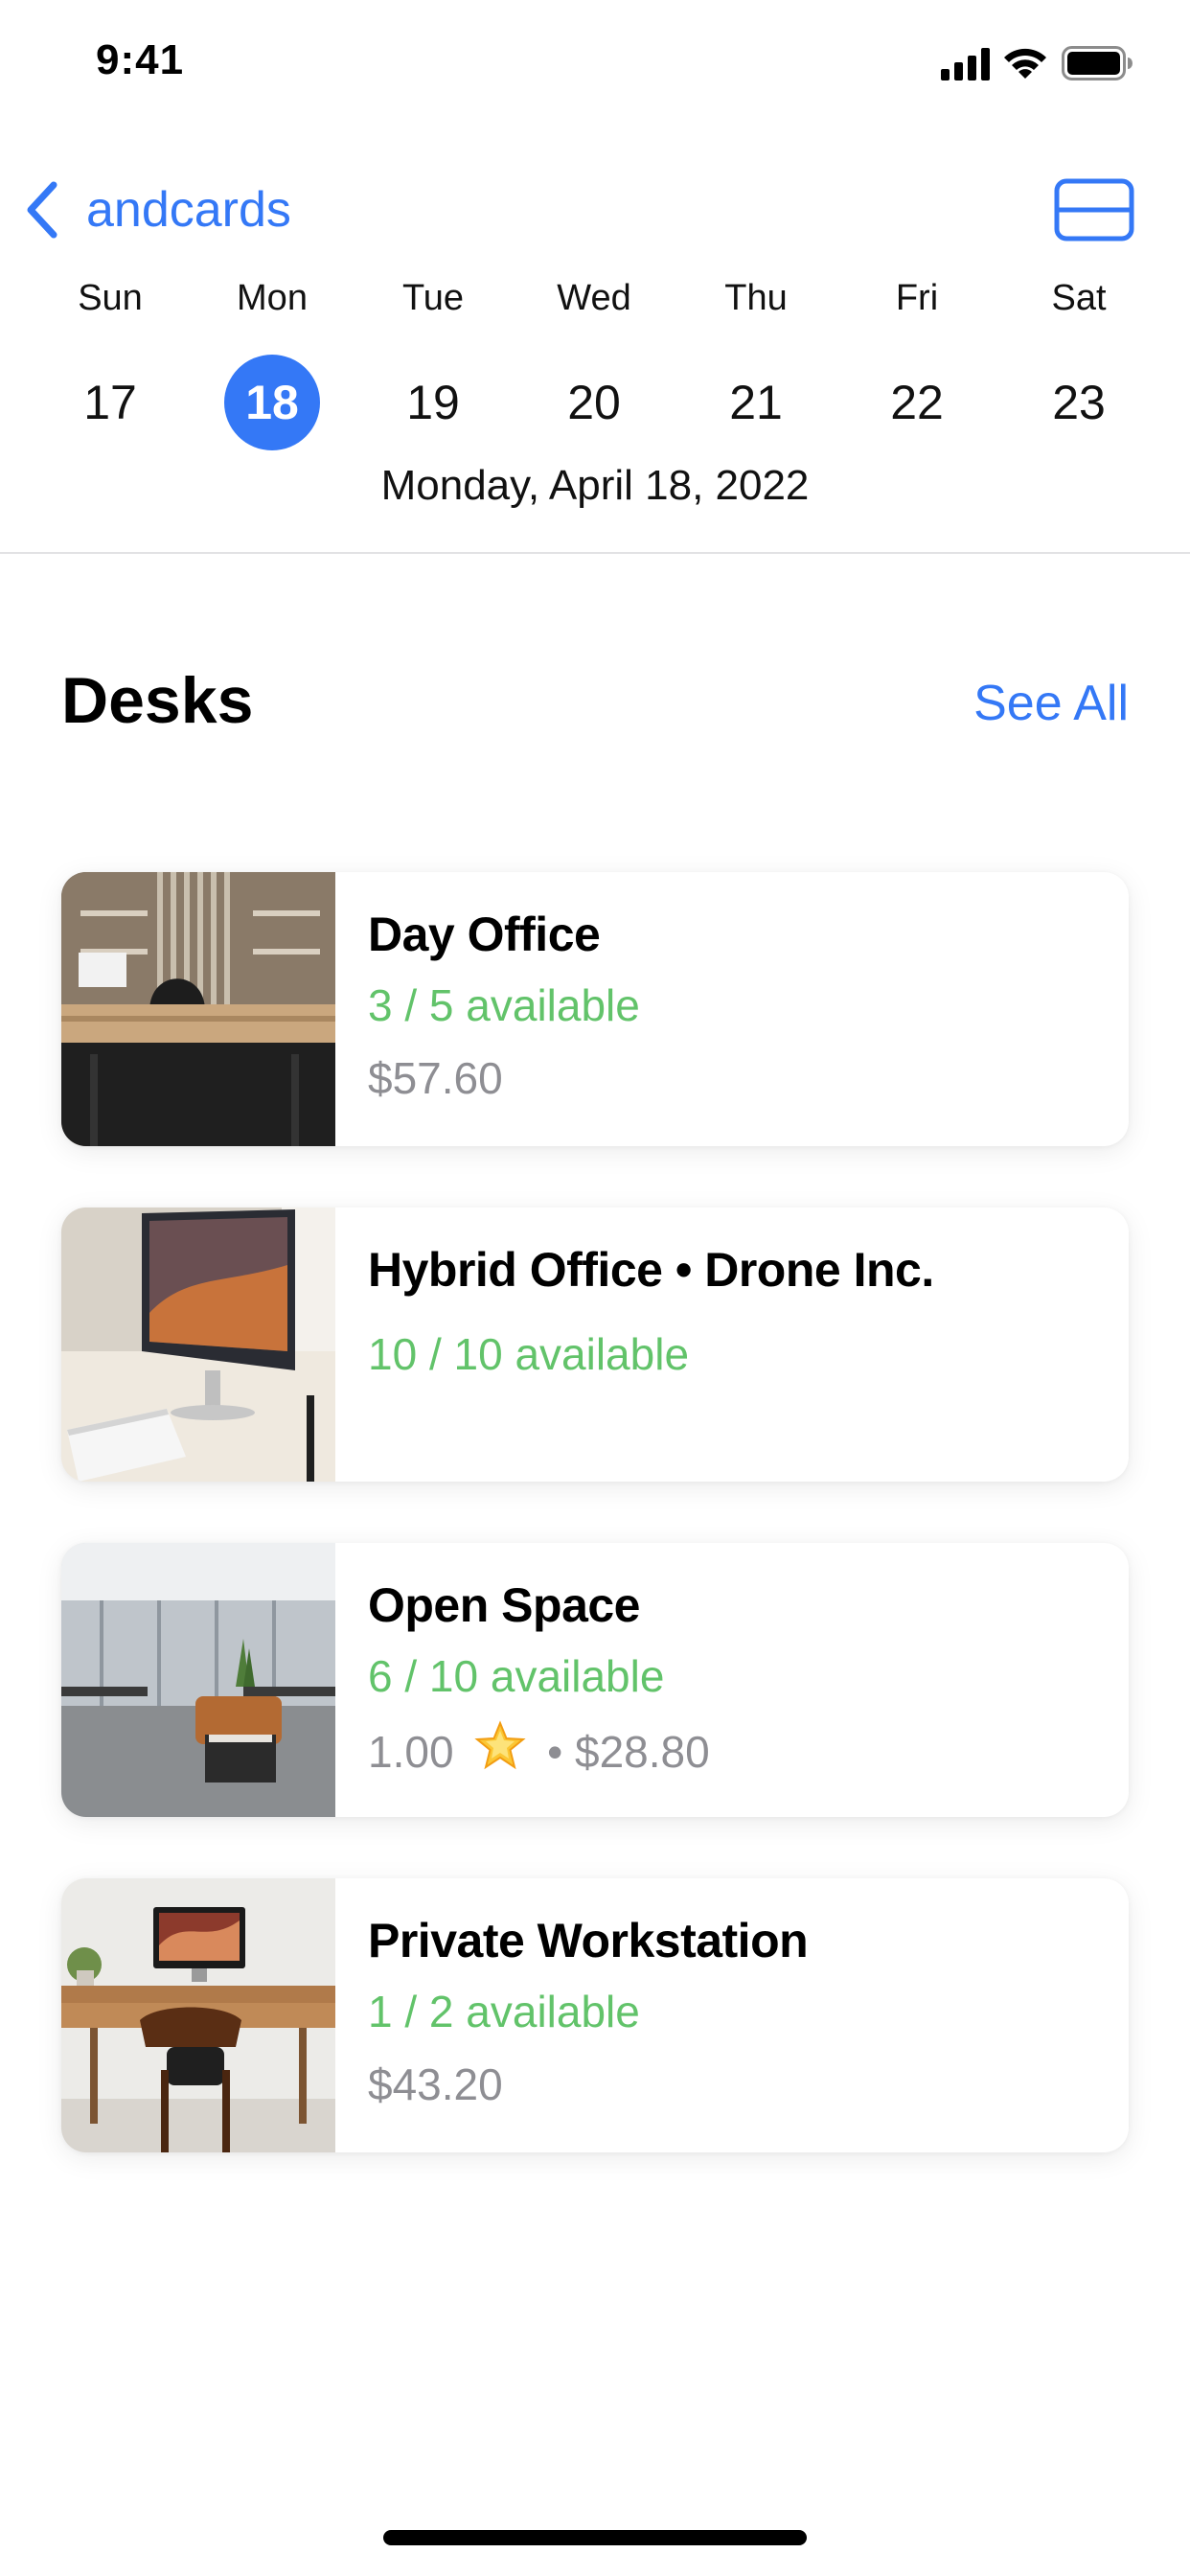 The image size is (1190, 2576). Describe the element at coordinates (917, 402) in the screenshot. I see `day-number: 22` at that location.